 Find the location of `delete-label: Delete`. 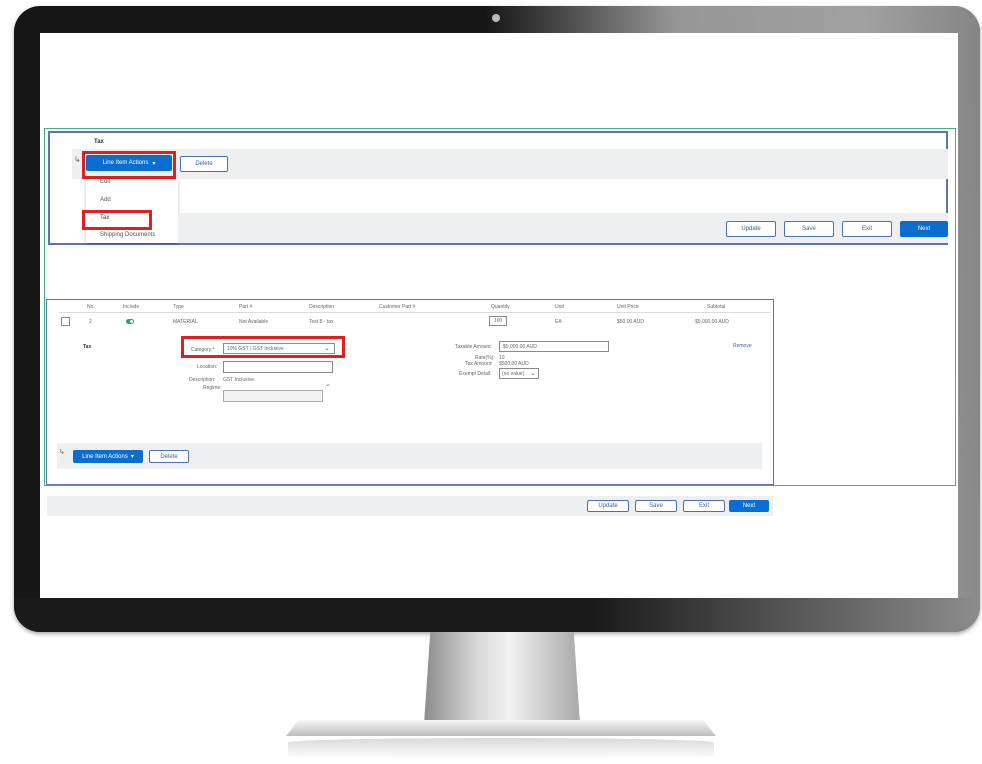

delete-label: Delete is located at coordinates (204, 164).